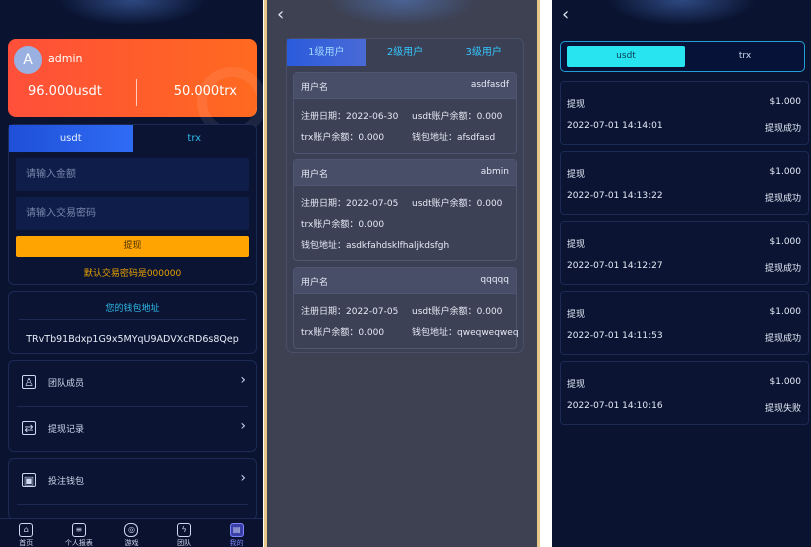 Image resolution: width=811 pixels, height=547 pixels. I want to click on home-icon: ⌂, so click(26, 530).